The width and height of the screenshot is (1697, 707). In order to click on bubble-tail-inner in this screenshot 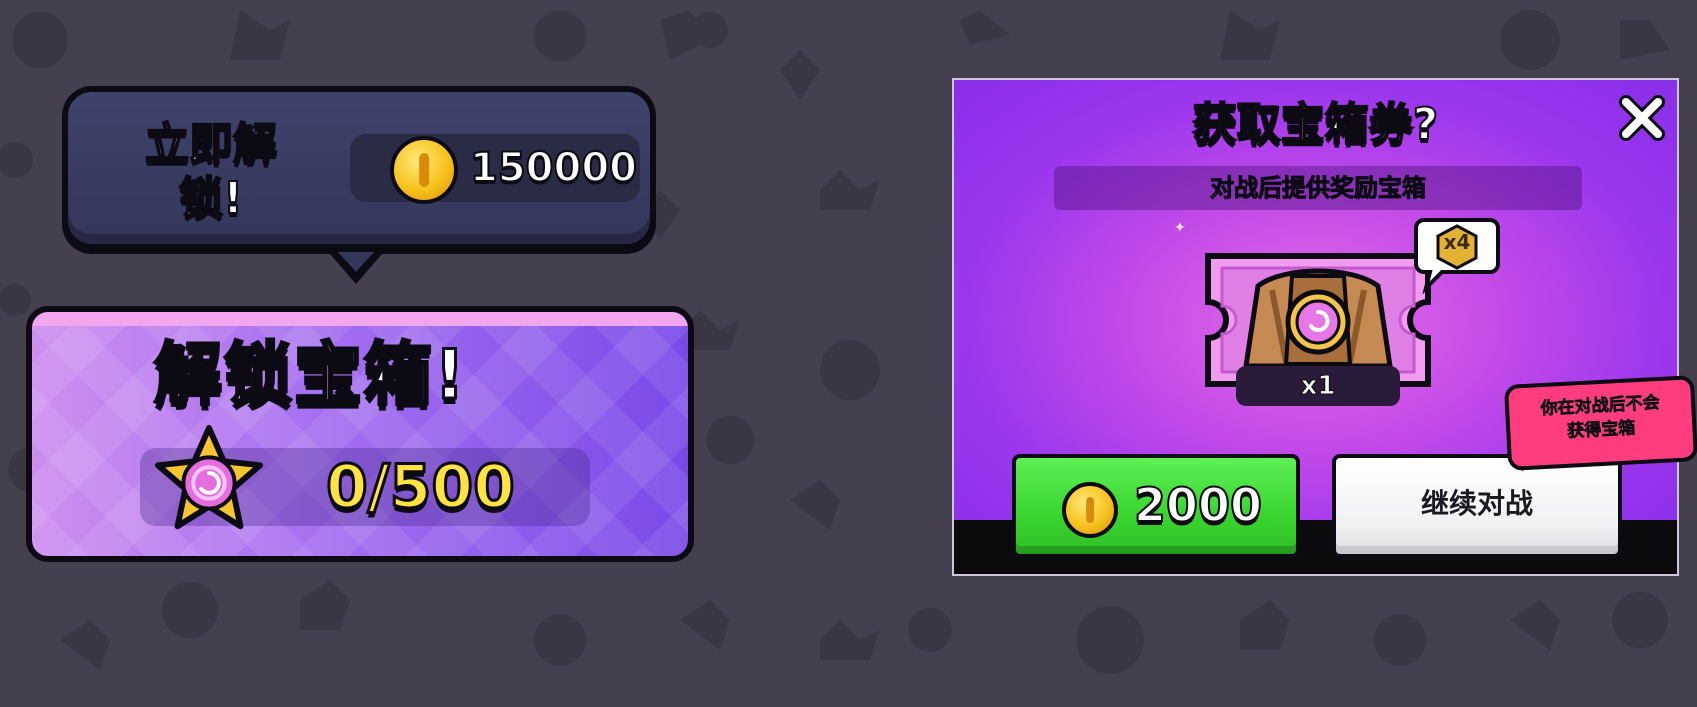, I will do `click(356, 262)`.